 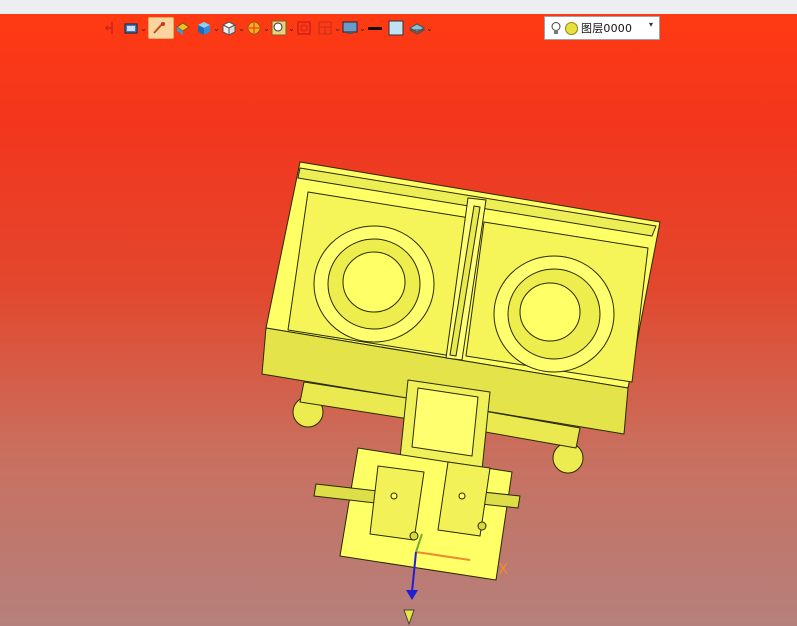 What do you see at coordinates (131, 28) in the screenshot?
I see `render-style-icon` at bounding box center [131, 28].